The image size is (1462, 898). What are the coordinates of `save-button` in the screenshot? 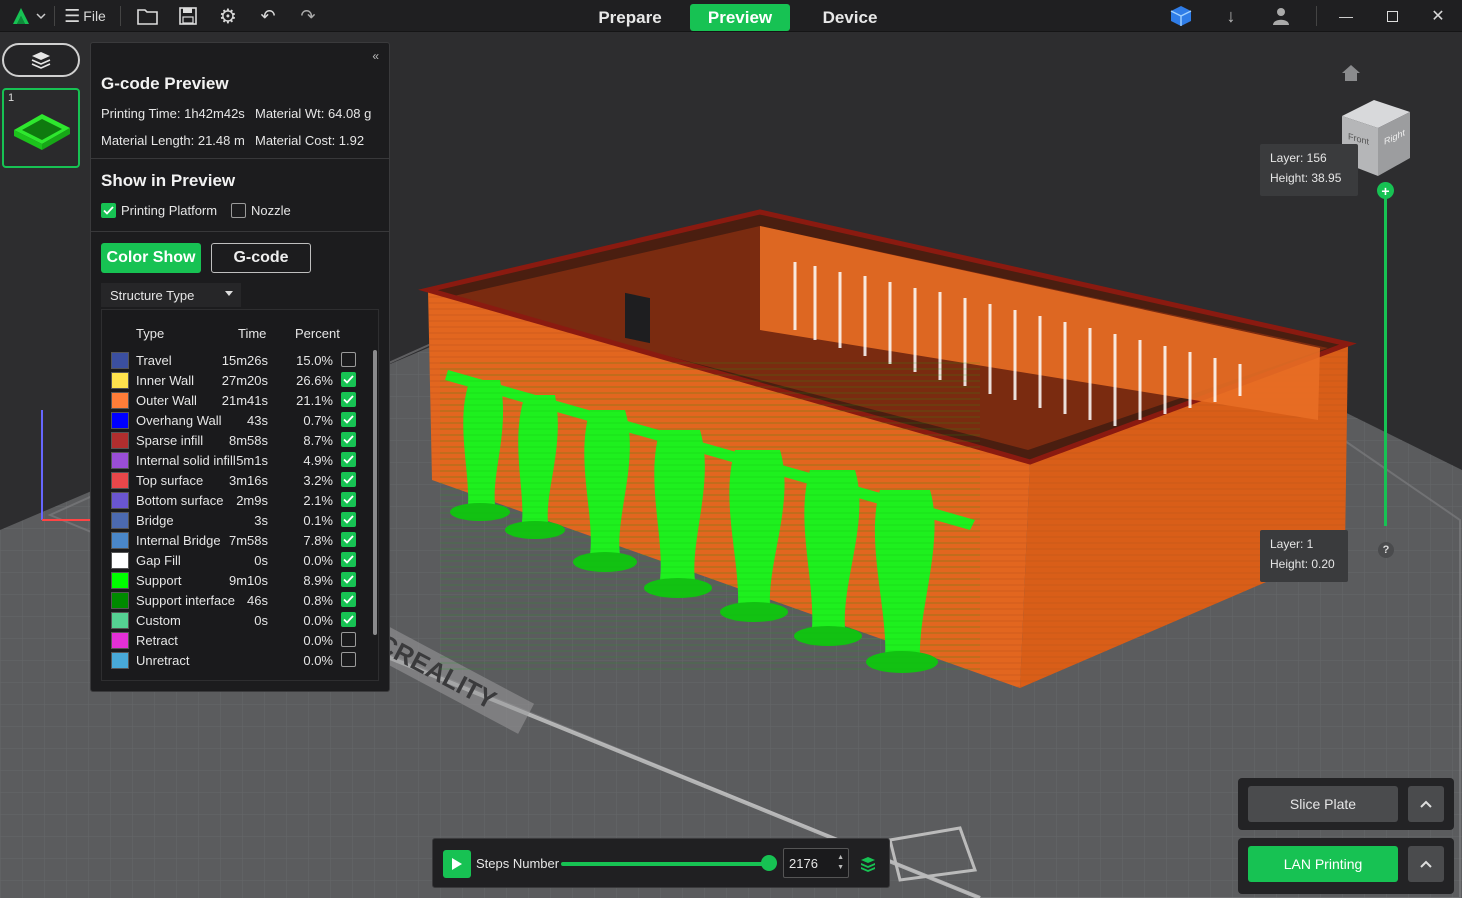 It's located at (188, 16).